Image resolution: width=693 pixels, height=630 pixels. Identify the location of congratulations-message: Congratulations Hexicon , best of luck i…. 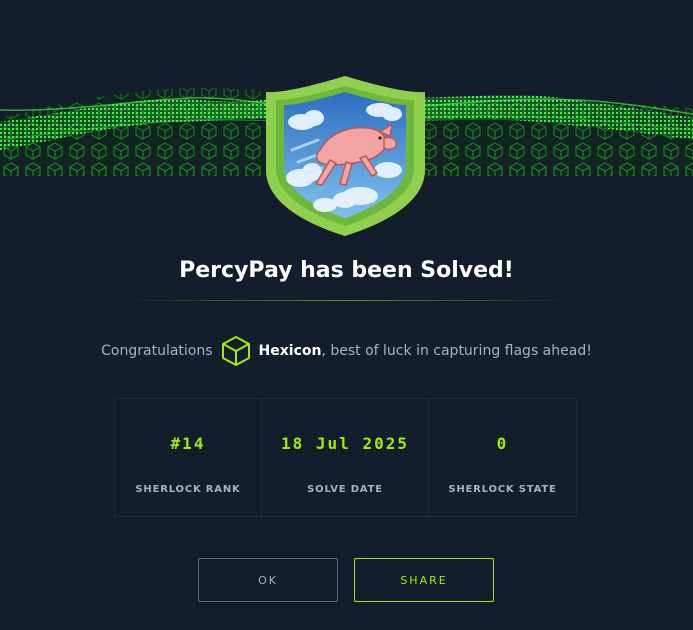
(346, 351).